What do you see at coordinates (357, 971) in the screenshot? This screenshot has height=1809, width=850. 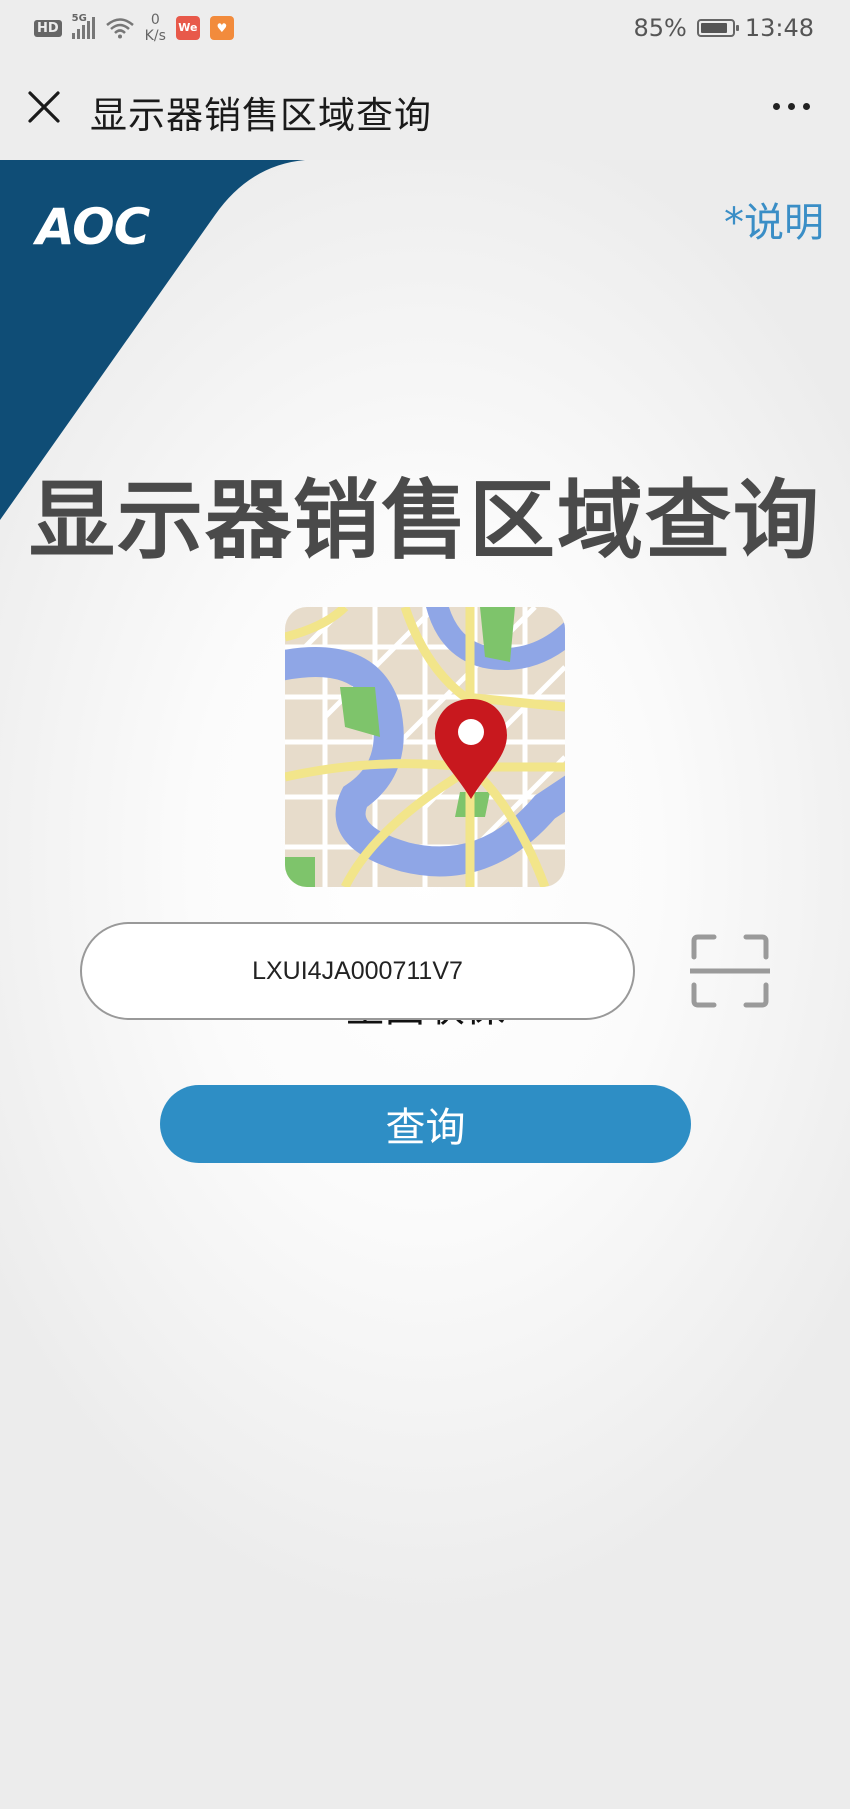 I see `serial-number-input` at bounding box center [357, 971].